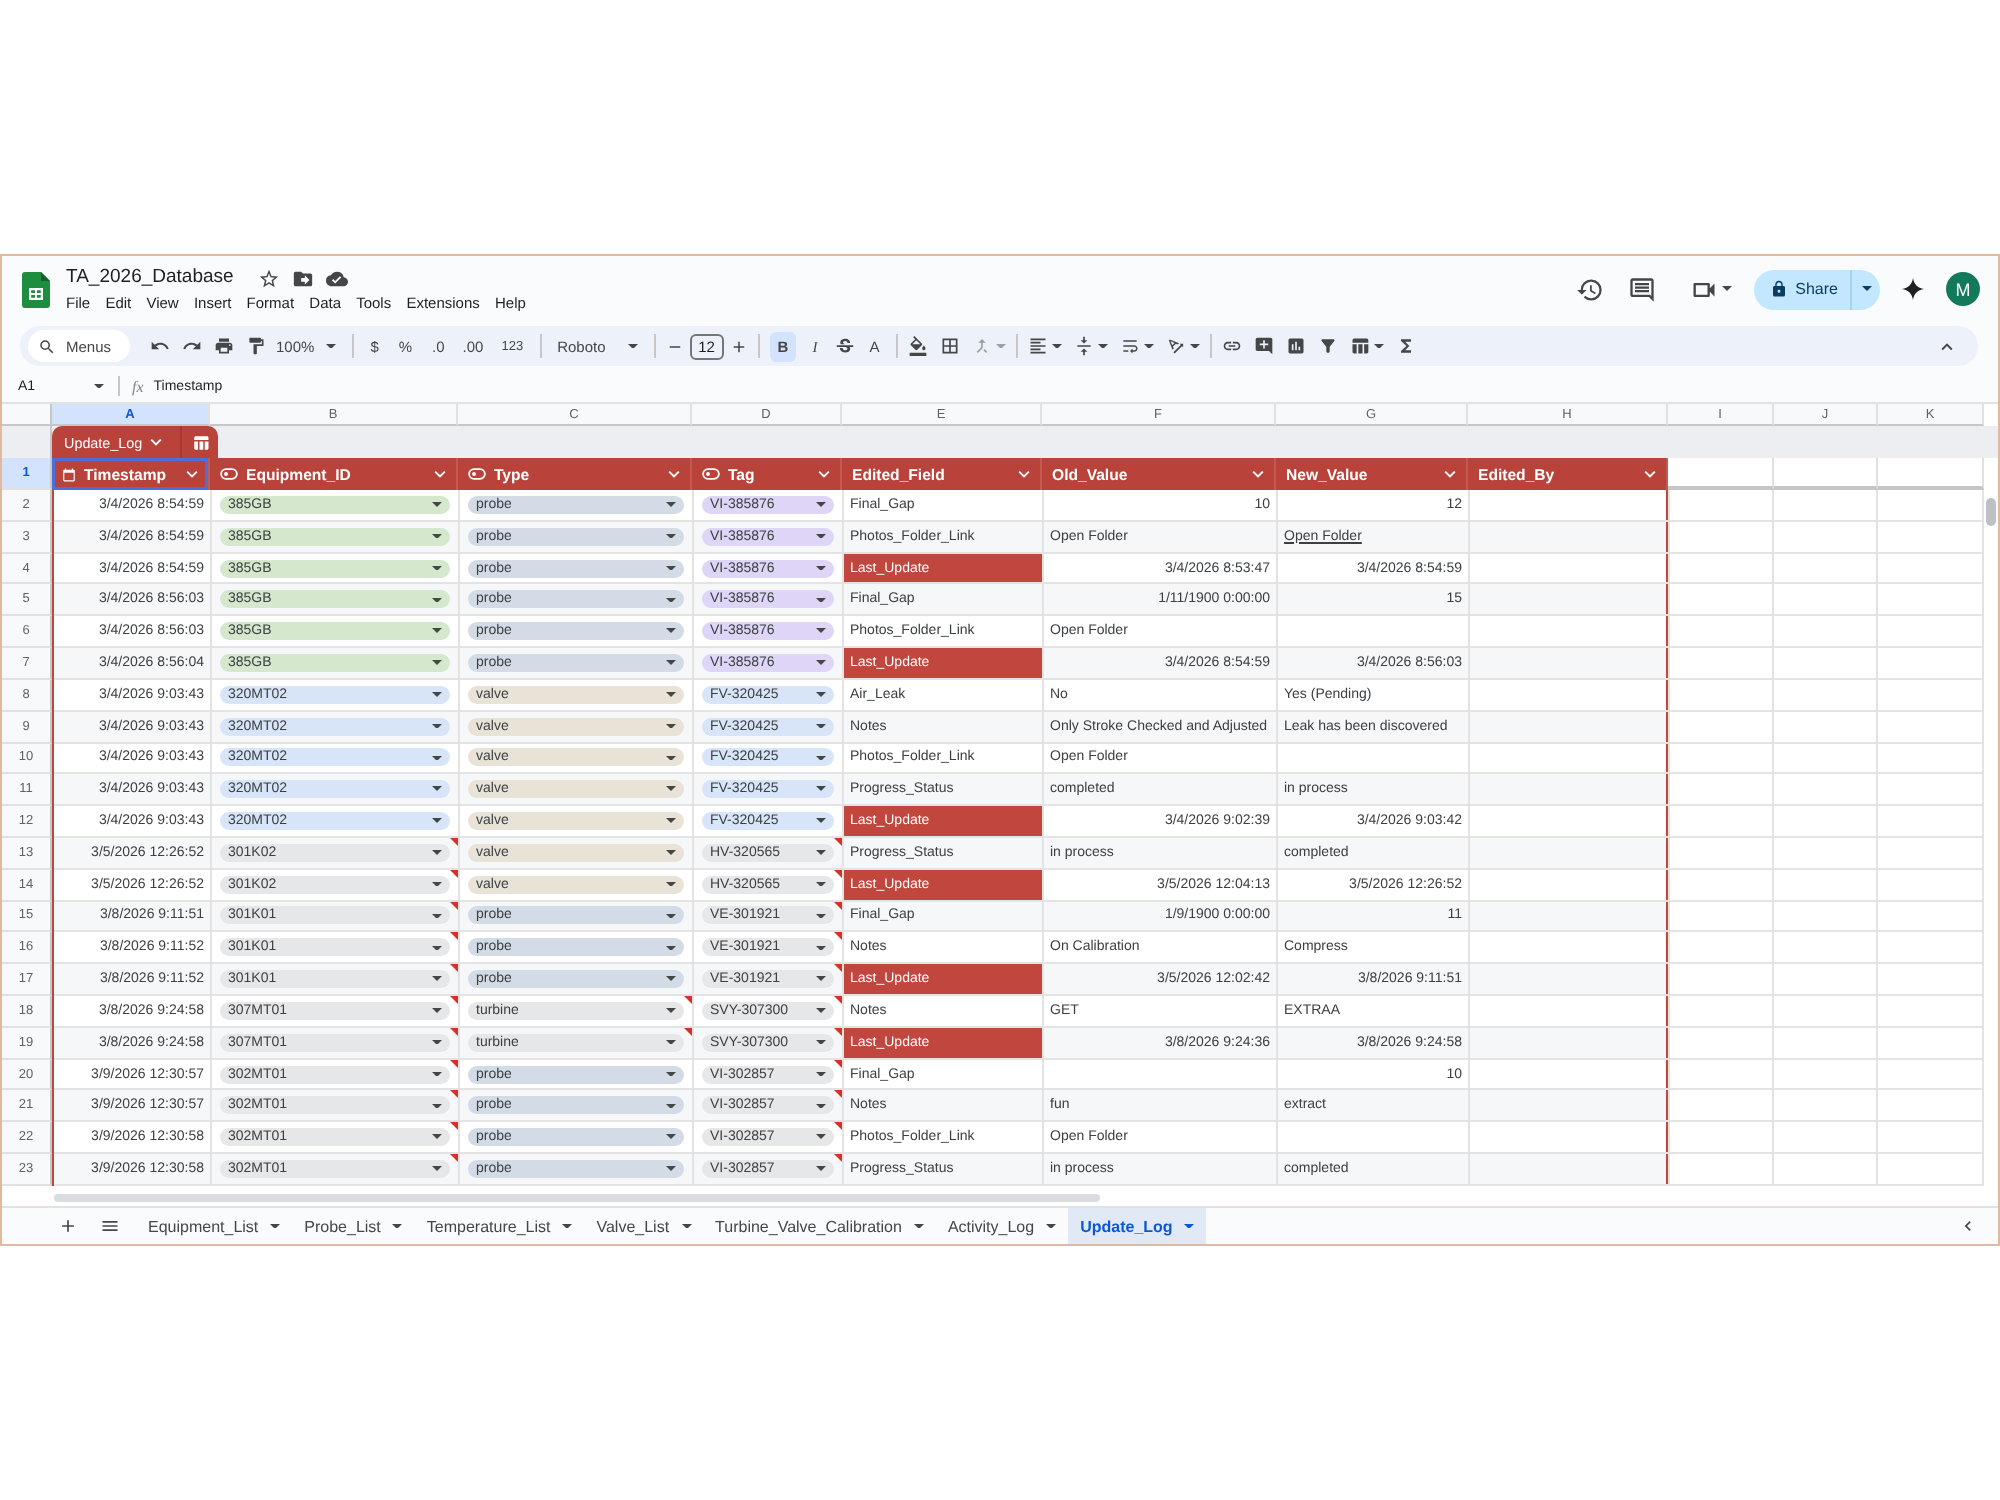  Describe the element at coordinates (256, 346) in the screenshot. I see `paint-roller-icon` at that location.